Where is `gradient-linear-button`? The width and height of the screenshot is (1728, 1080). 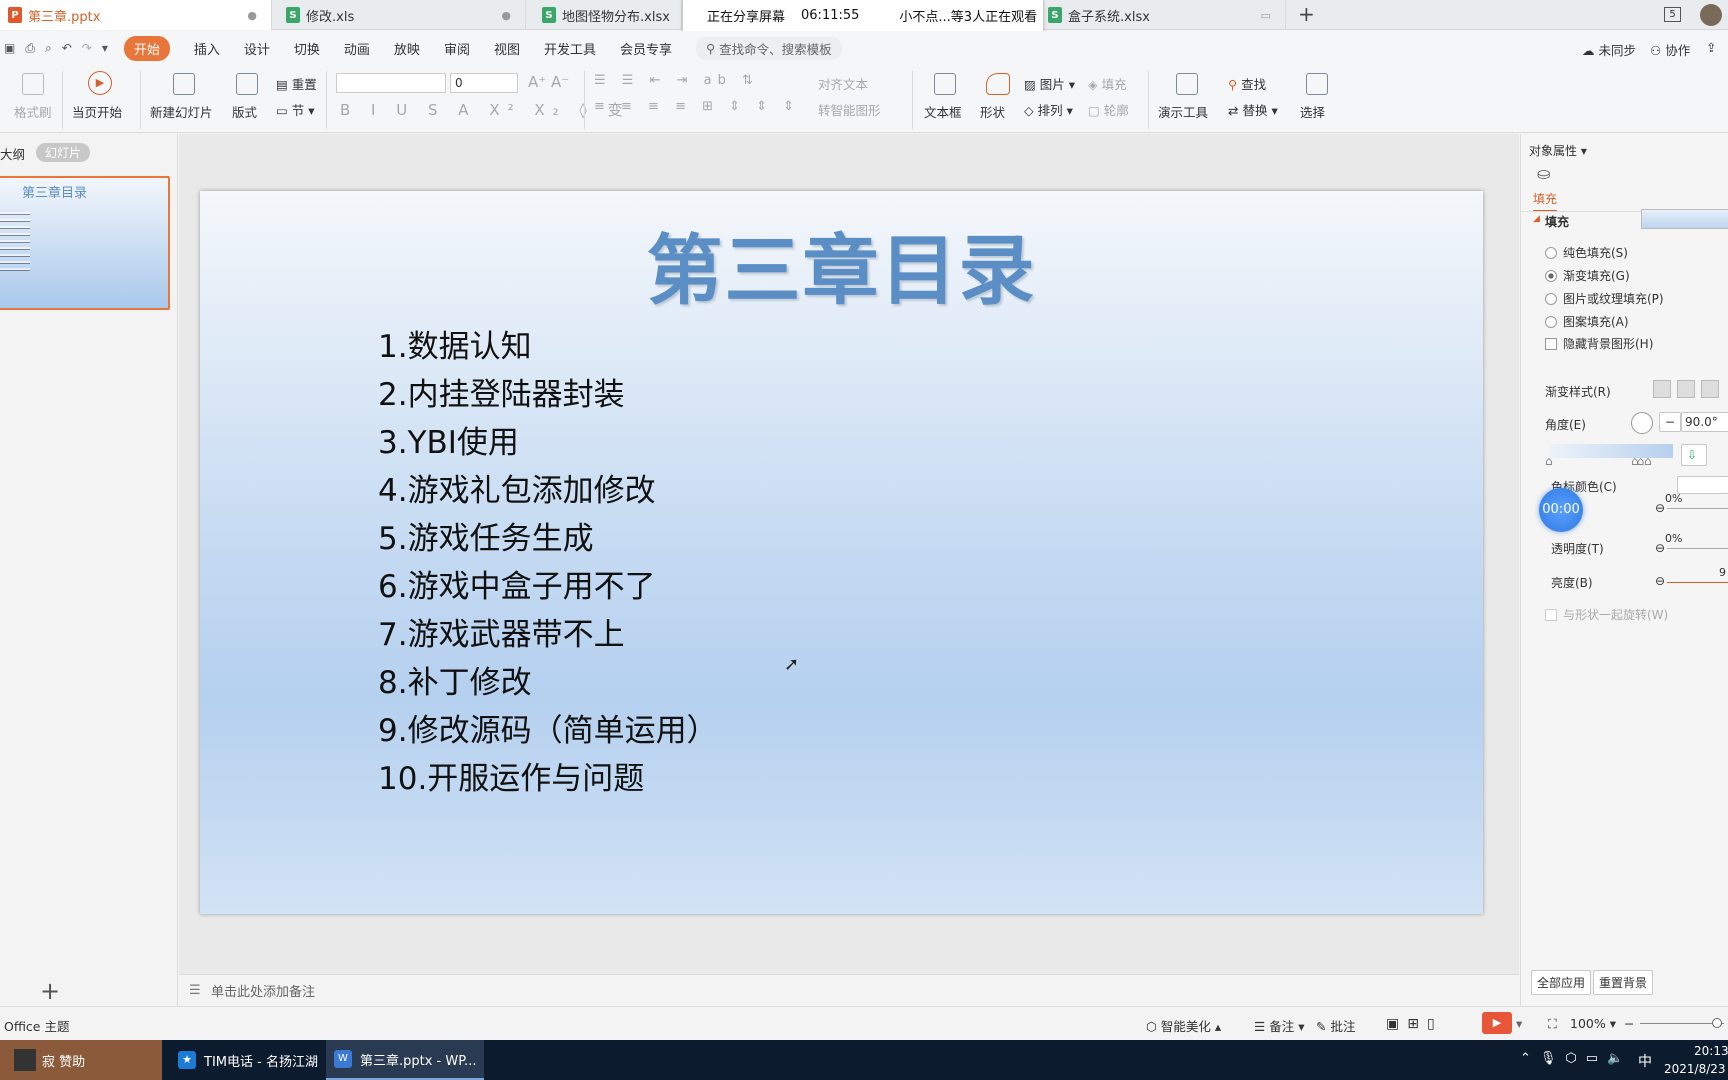 gradient-linear-button is located at coordinates (1662, 389).